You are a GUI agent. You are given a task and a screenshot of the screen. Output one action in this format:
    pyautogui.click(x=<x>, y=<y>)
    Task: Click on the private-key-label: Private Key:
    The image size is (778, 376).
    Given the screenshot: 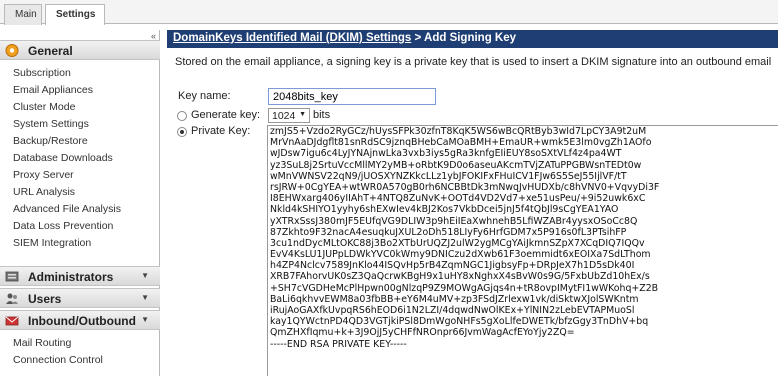 What is the action you would take?
    pyautogui.click(x=221, y=131)
    